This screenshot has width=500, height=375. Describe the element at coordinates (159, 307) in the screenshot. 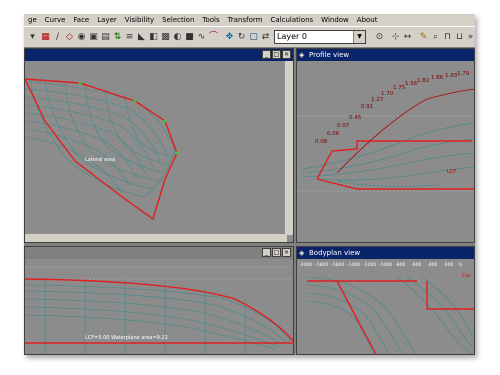

I see `plan-canvas: LCF=5.00 Waterplane area=9.22` at that location.